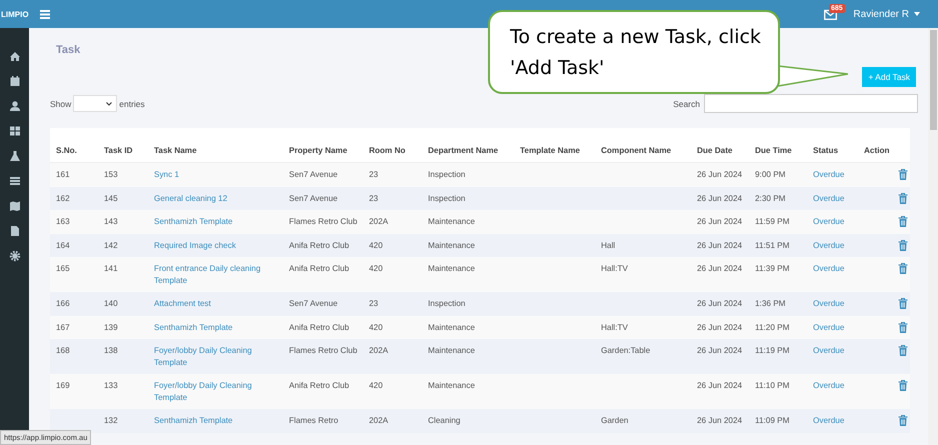 This screenshot has height=445, width=938. Describe the element at coordinates (123, 274) in the screenshot. I see `table-cell: 141` at that location.